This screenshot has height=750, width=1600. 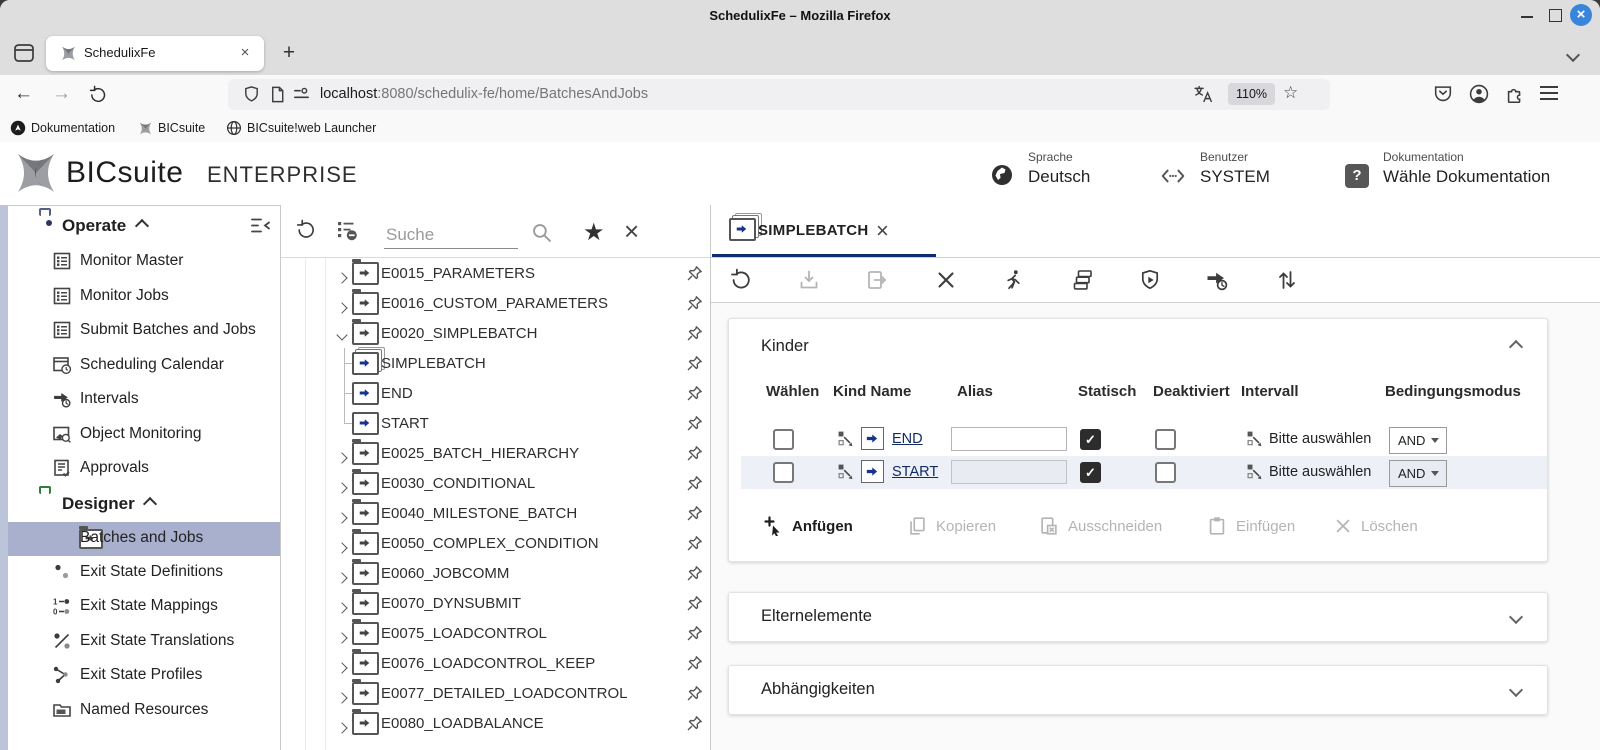 I want to click on anfuegen-button: Anfügen, so click(x=808, y=526).